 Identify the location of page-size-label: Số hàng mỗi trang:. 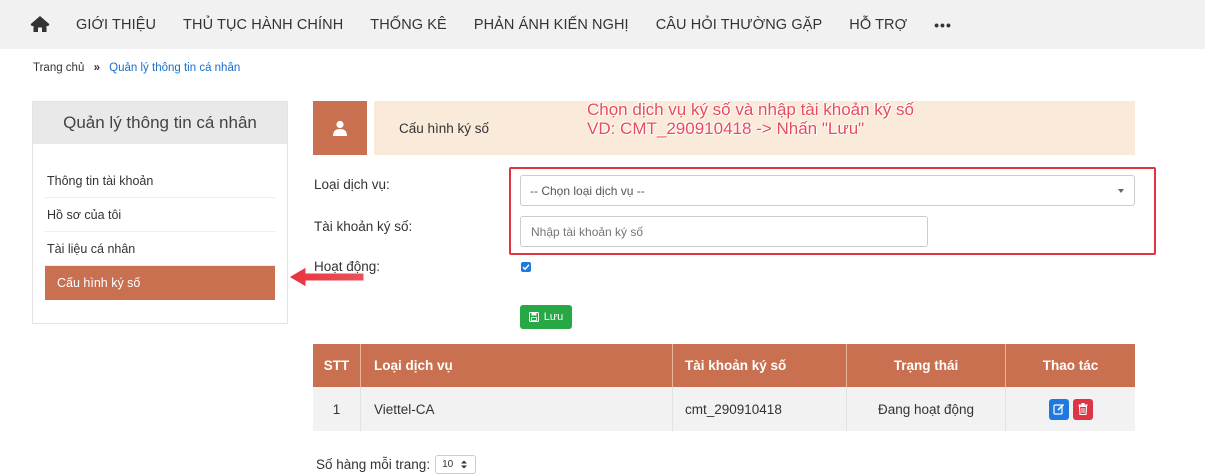
(373, 464).